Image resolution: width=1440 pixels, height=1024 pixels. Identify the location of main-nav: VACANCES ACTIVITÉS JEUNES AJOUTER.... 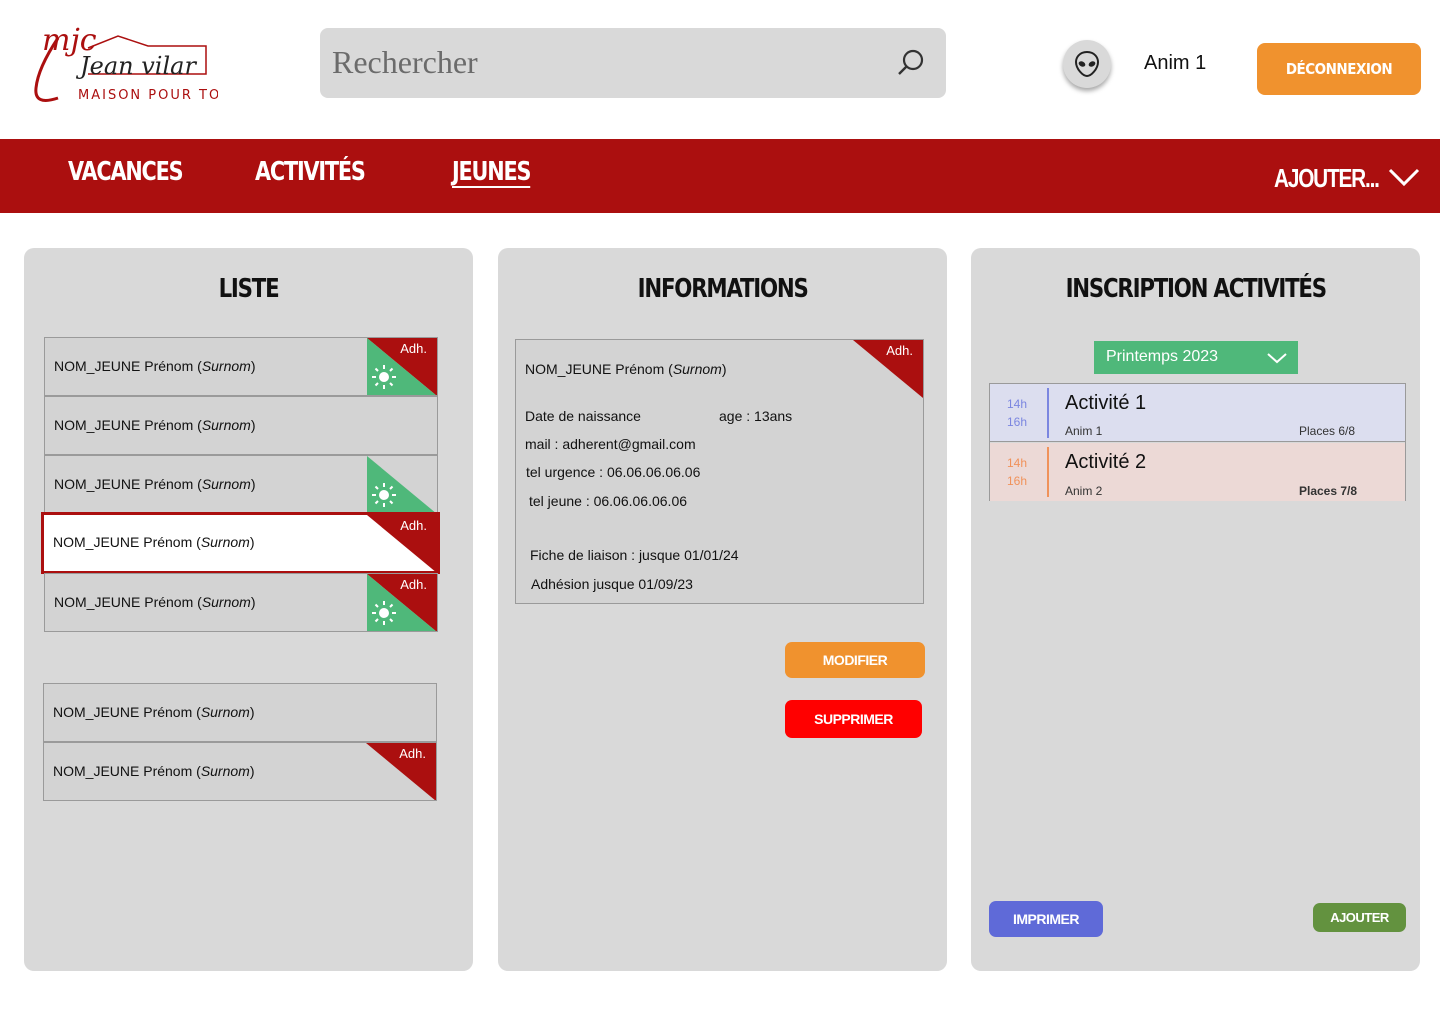
(720, 176).